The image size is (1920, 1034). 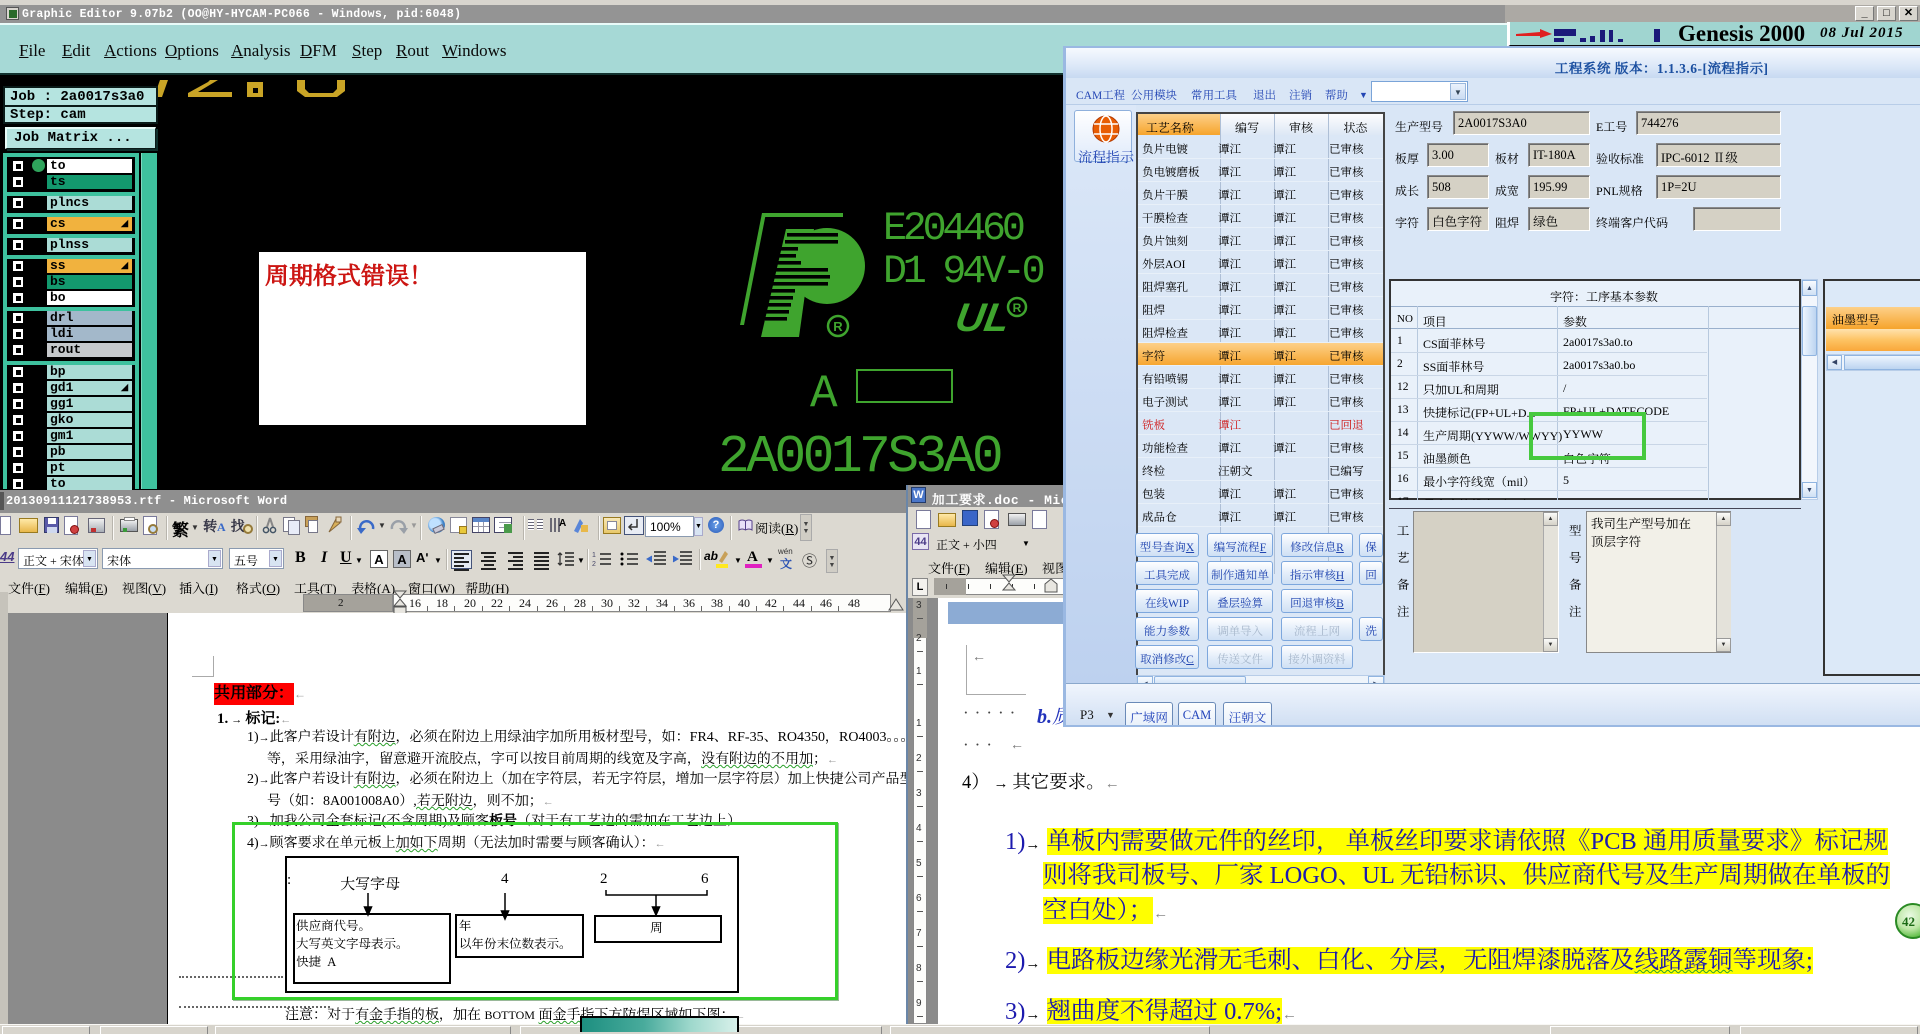 What do you see at coordinates (562, 523) in the screenshot?
I see `svg-text: A` at bounding box center [562, 523].